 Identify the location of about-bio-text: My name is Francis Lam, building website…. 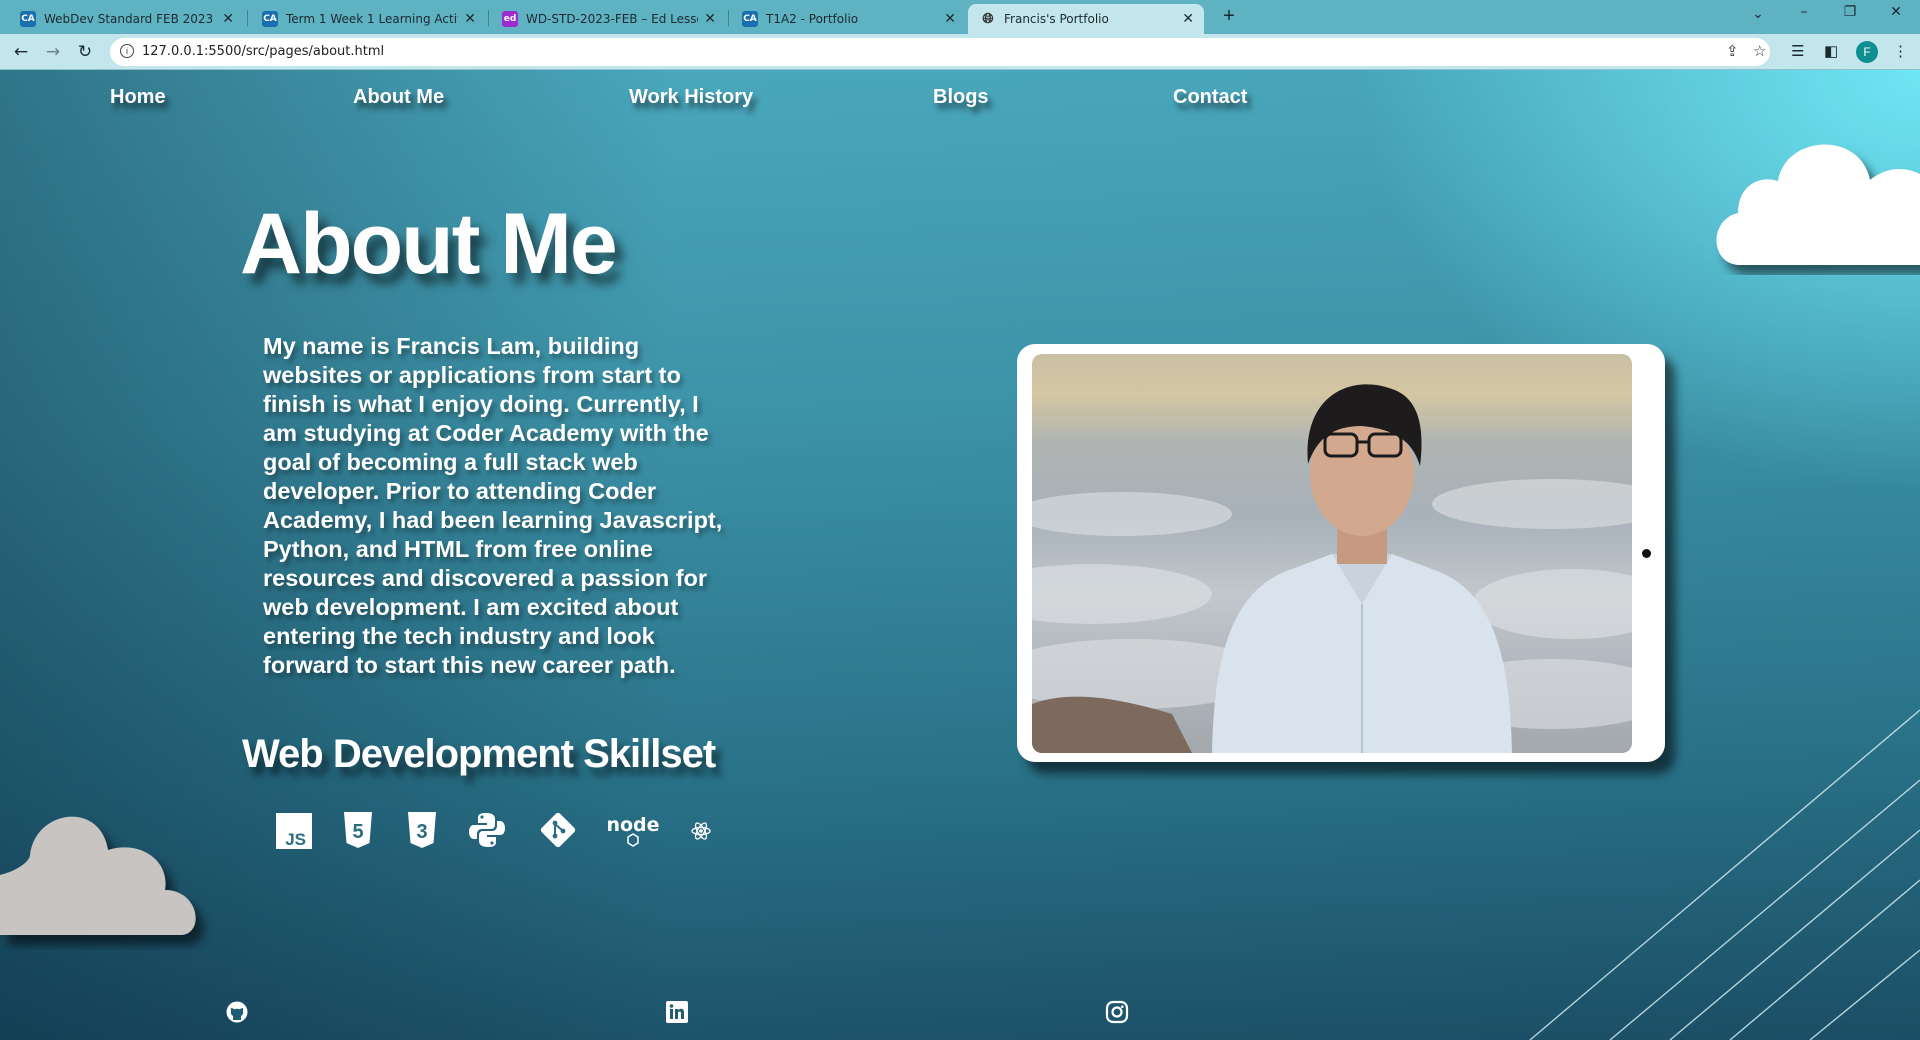
(493, 505).